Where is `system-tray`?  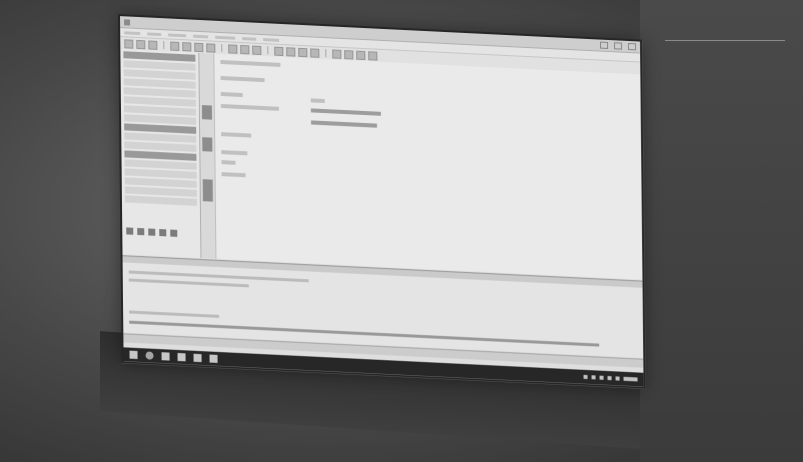 system-tray is located at coordinates (613, 378).